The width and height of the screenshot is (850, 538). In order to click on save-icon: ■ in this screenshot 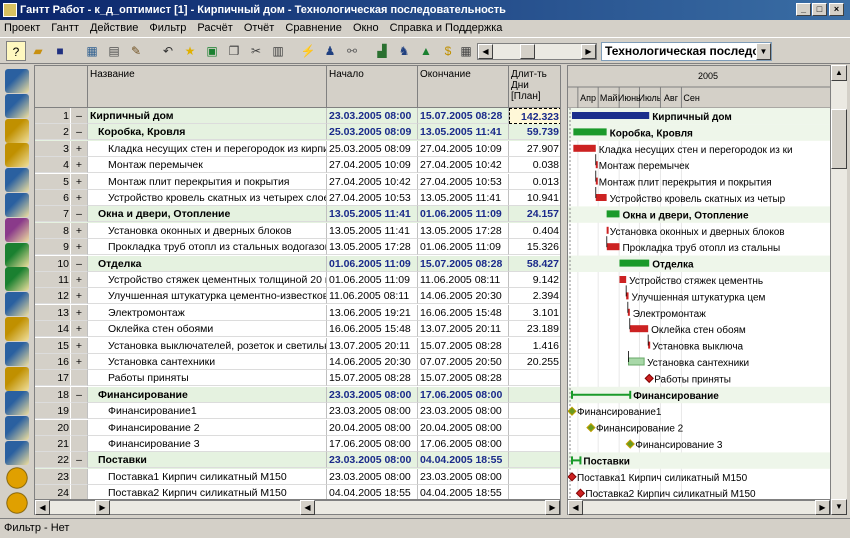, I will do `click(60, 51)`.